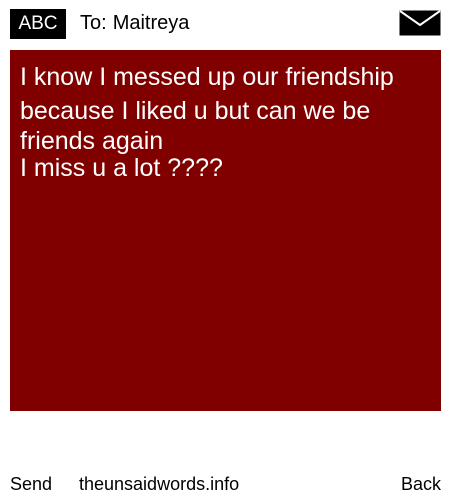  What do you see at coordinates (195, 111) in the screenshot?
I see `message-line: because I liked u but can we be` at bounding box center [195, 111].